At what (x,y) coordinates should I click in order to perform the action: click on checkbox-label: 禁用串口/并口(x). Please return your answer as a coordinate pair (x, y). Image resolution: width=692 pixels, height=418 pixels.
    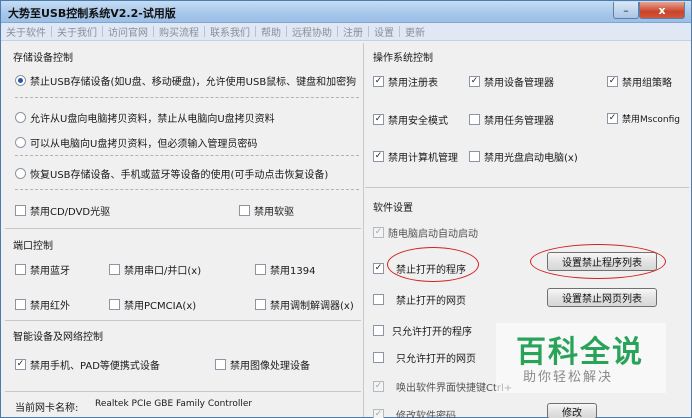
    Looking at the image, I should click on (163, 271).